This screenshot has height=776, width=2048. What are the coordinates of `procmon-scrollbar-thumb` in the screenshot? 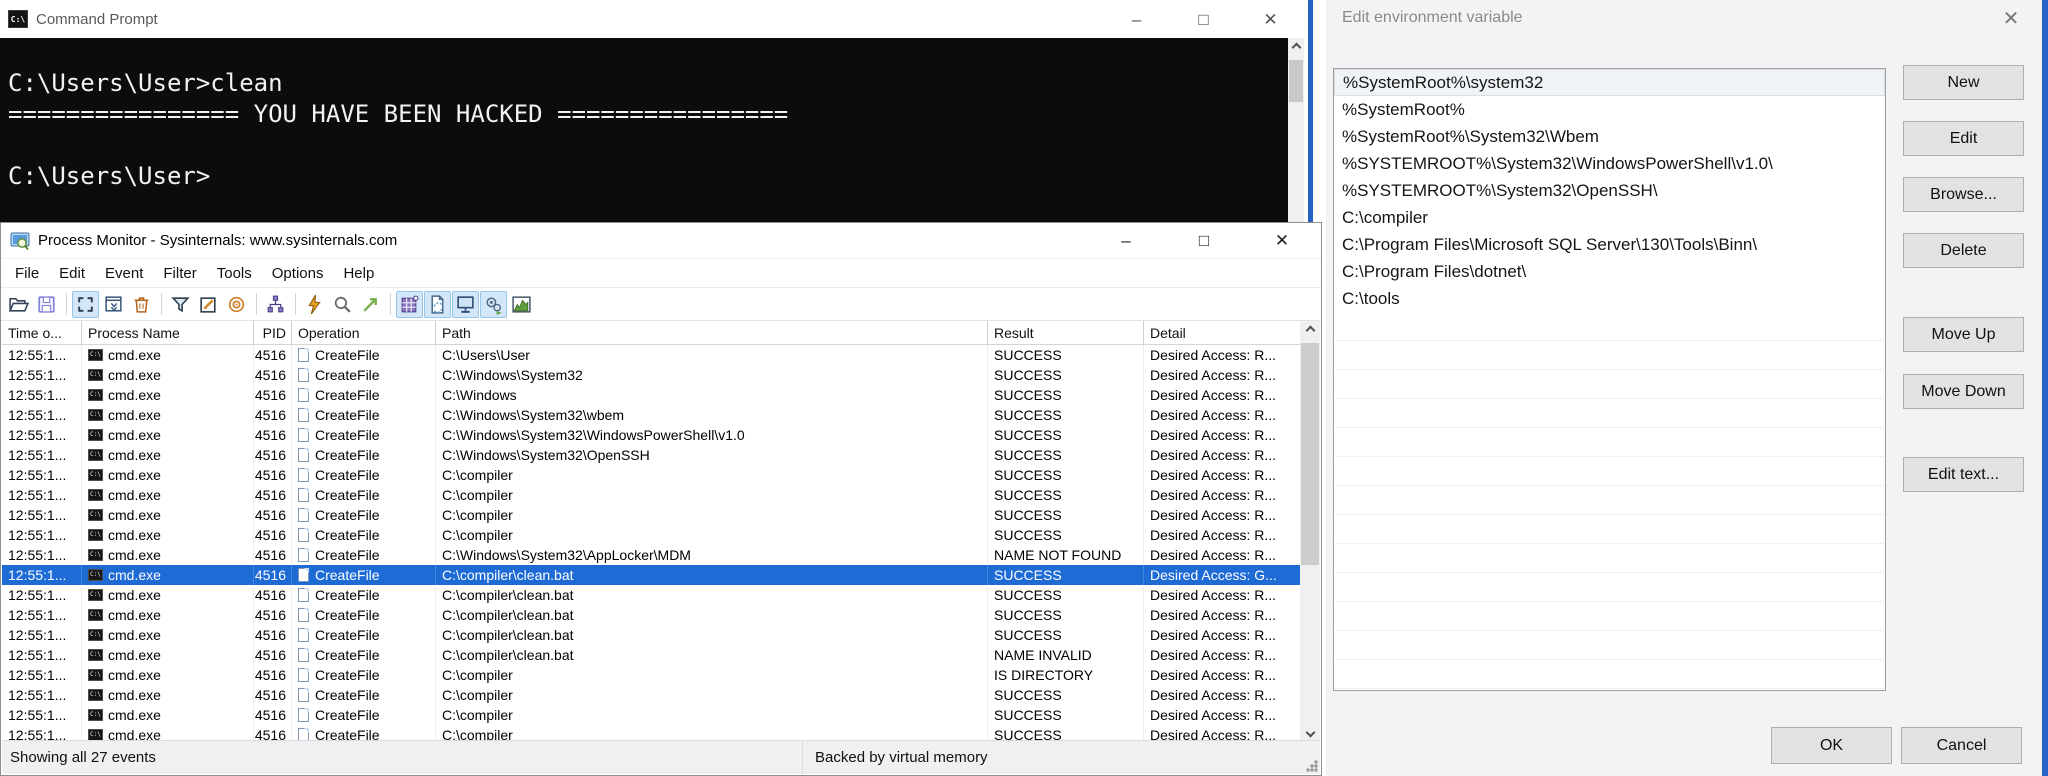 It's located at (1310, 454).